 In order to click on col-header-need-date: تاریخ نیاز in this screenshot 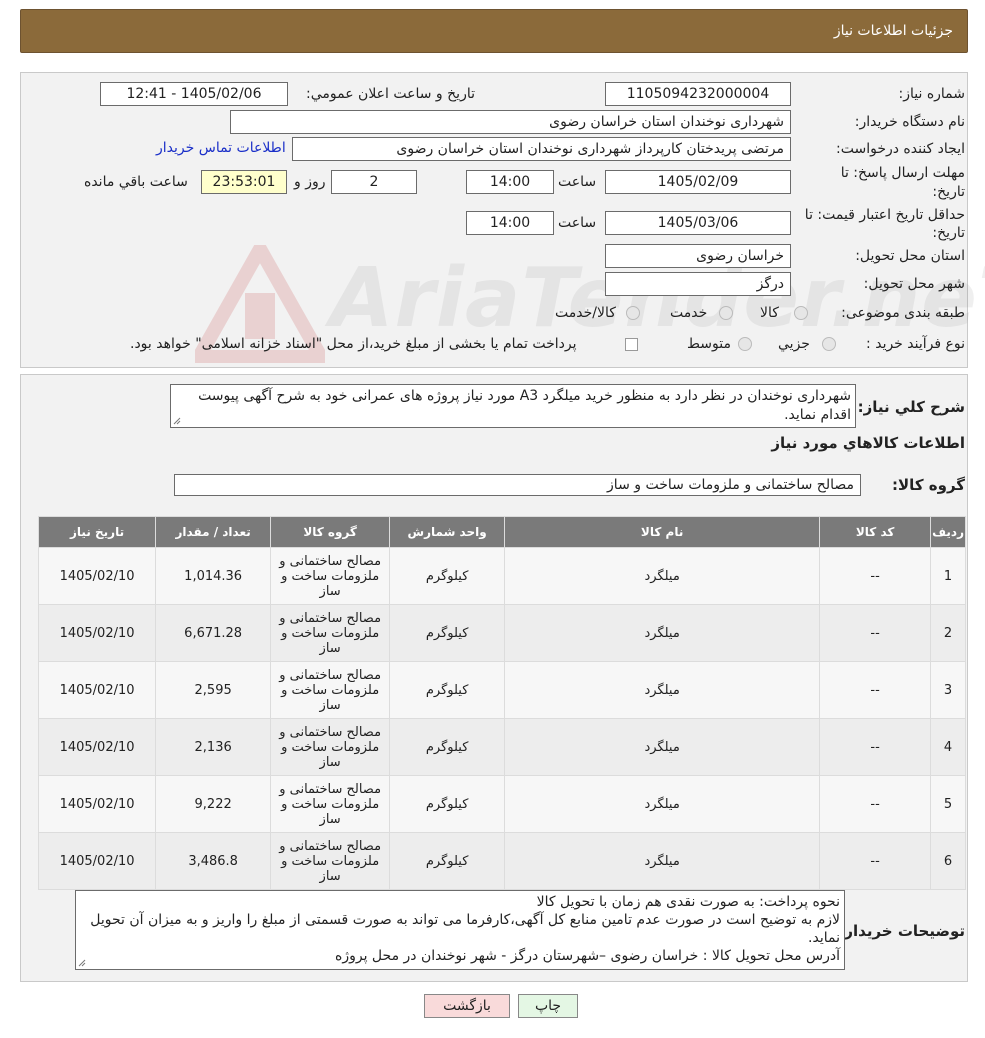, I will do `click(97, 532)`.